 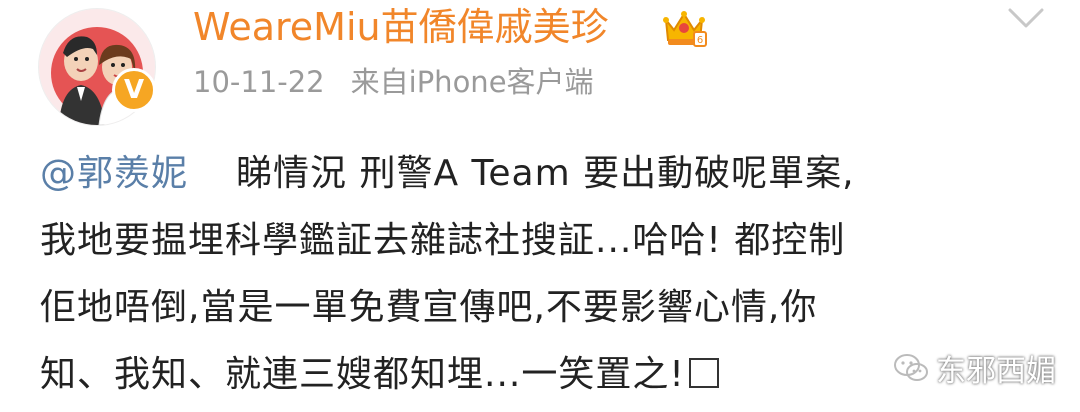 I want to click on mention-link: @郭羨妮, so click(x=114, y=173).